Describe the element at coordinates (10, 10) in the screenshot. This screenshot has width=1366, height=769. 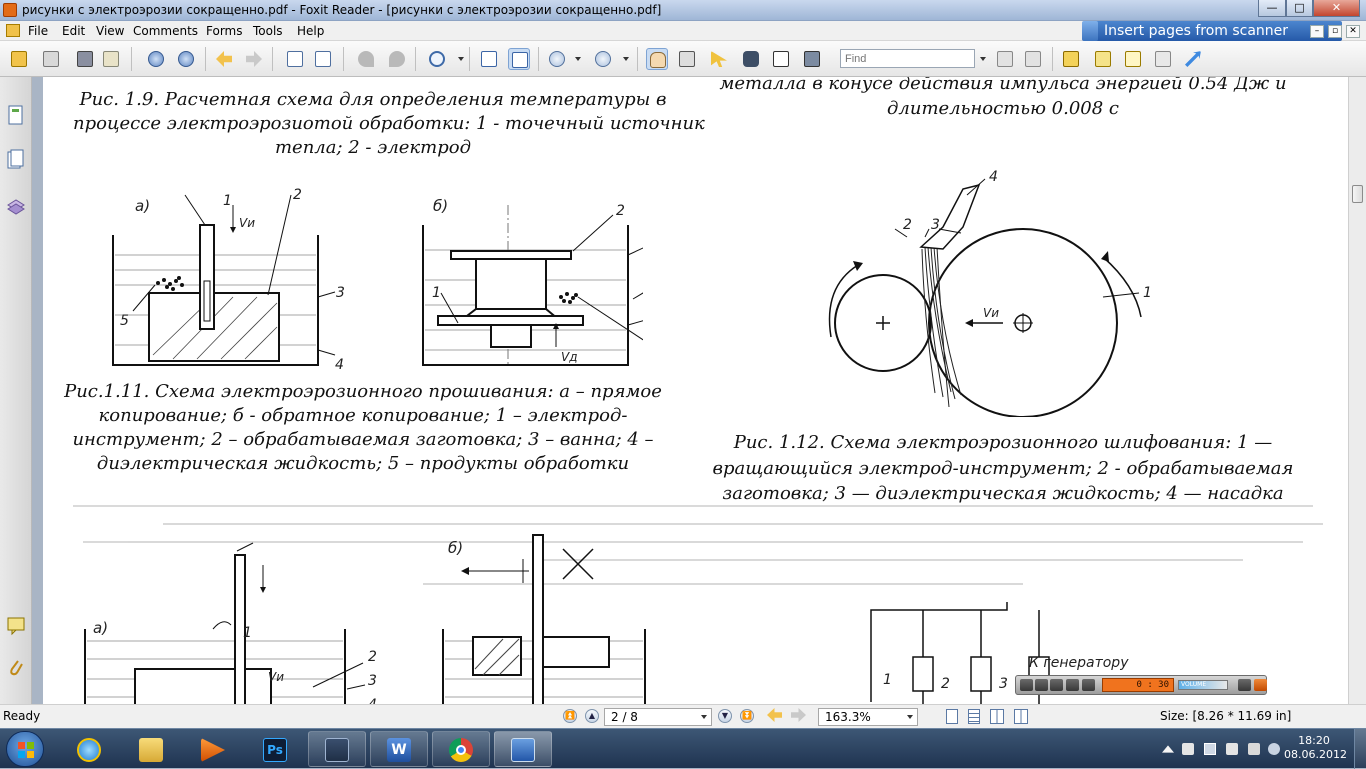
I see `foxit-app-icon` at that location.